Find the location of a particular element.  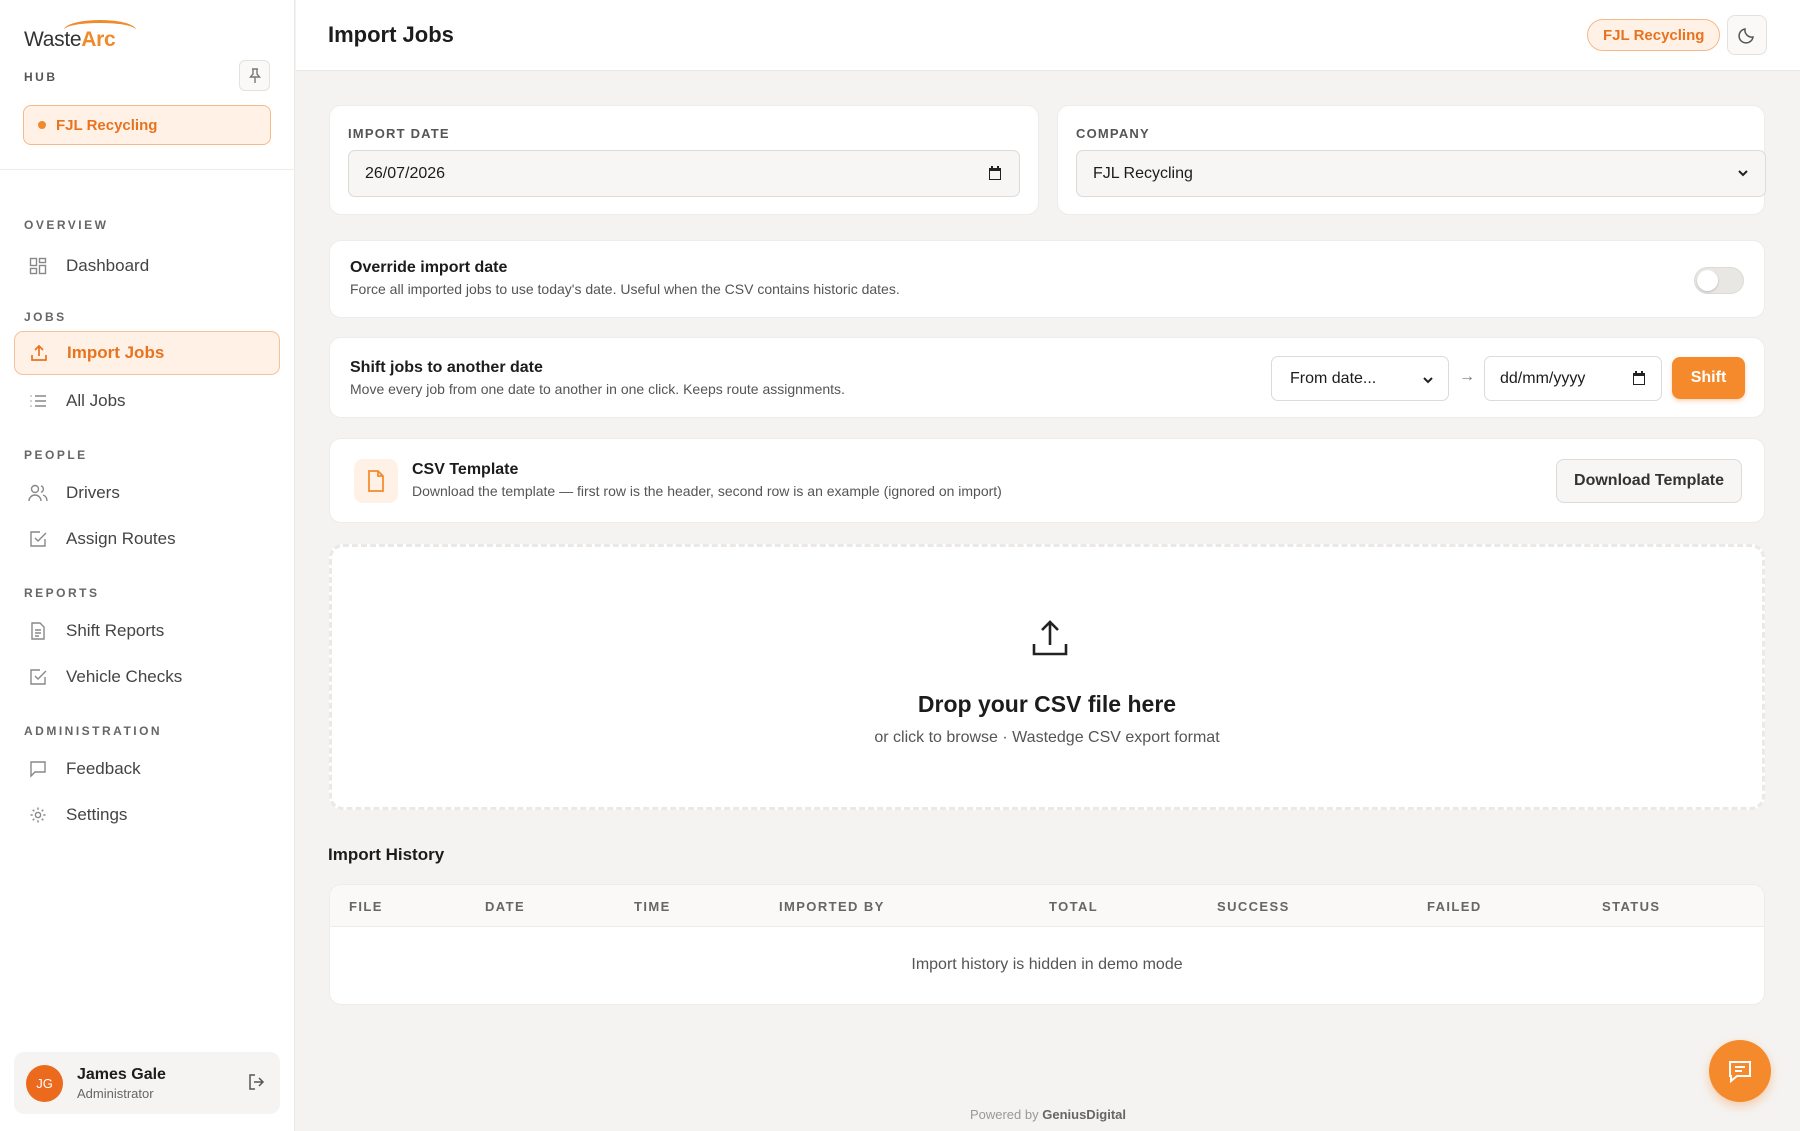

user-name: James Gale is located at coordinates (121, 1074).